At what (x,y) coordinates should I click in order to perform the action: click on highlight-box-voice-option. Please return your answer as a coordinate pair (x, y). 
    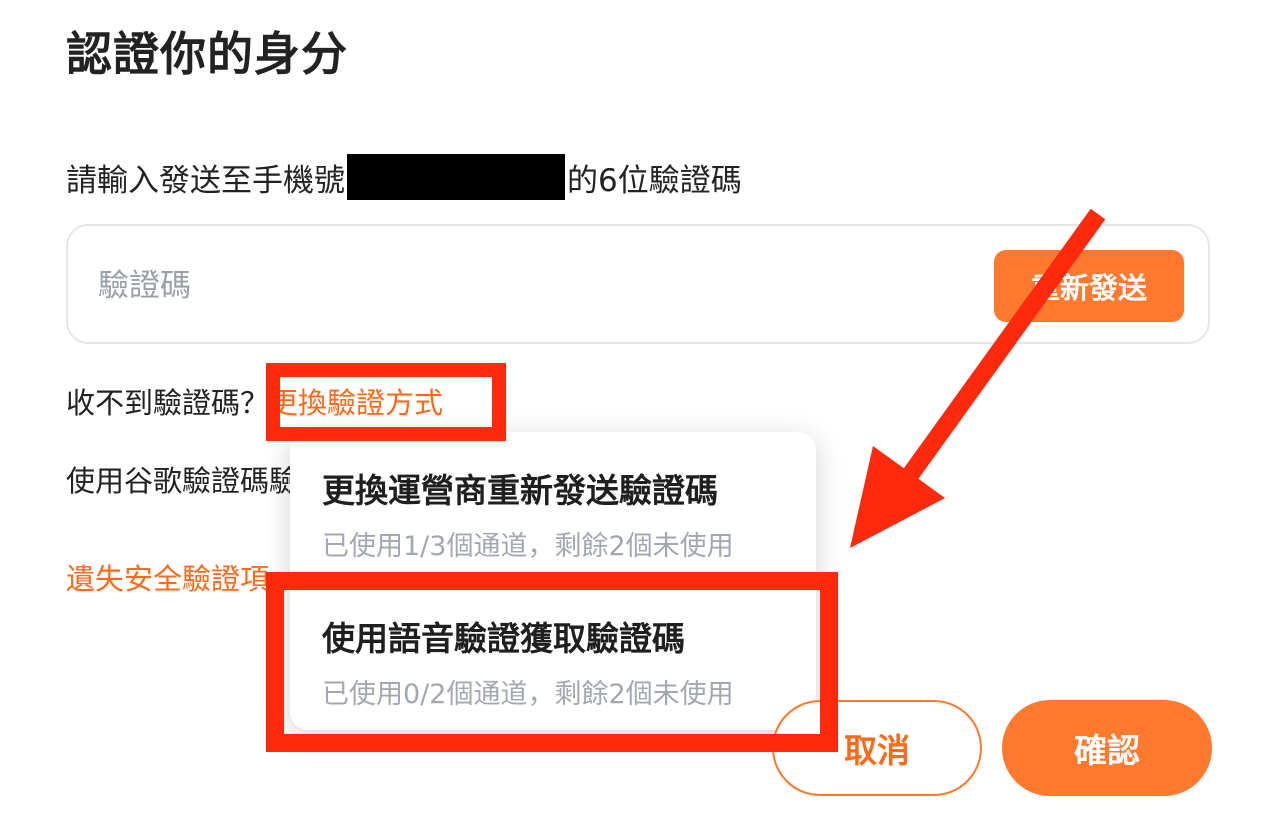
    Looking at the image, I should click on (552, 662).